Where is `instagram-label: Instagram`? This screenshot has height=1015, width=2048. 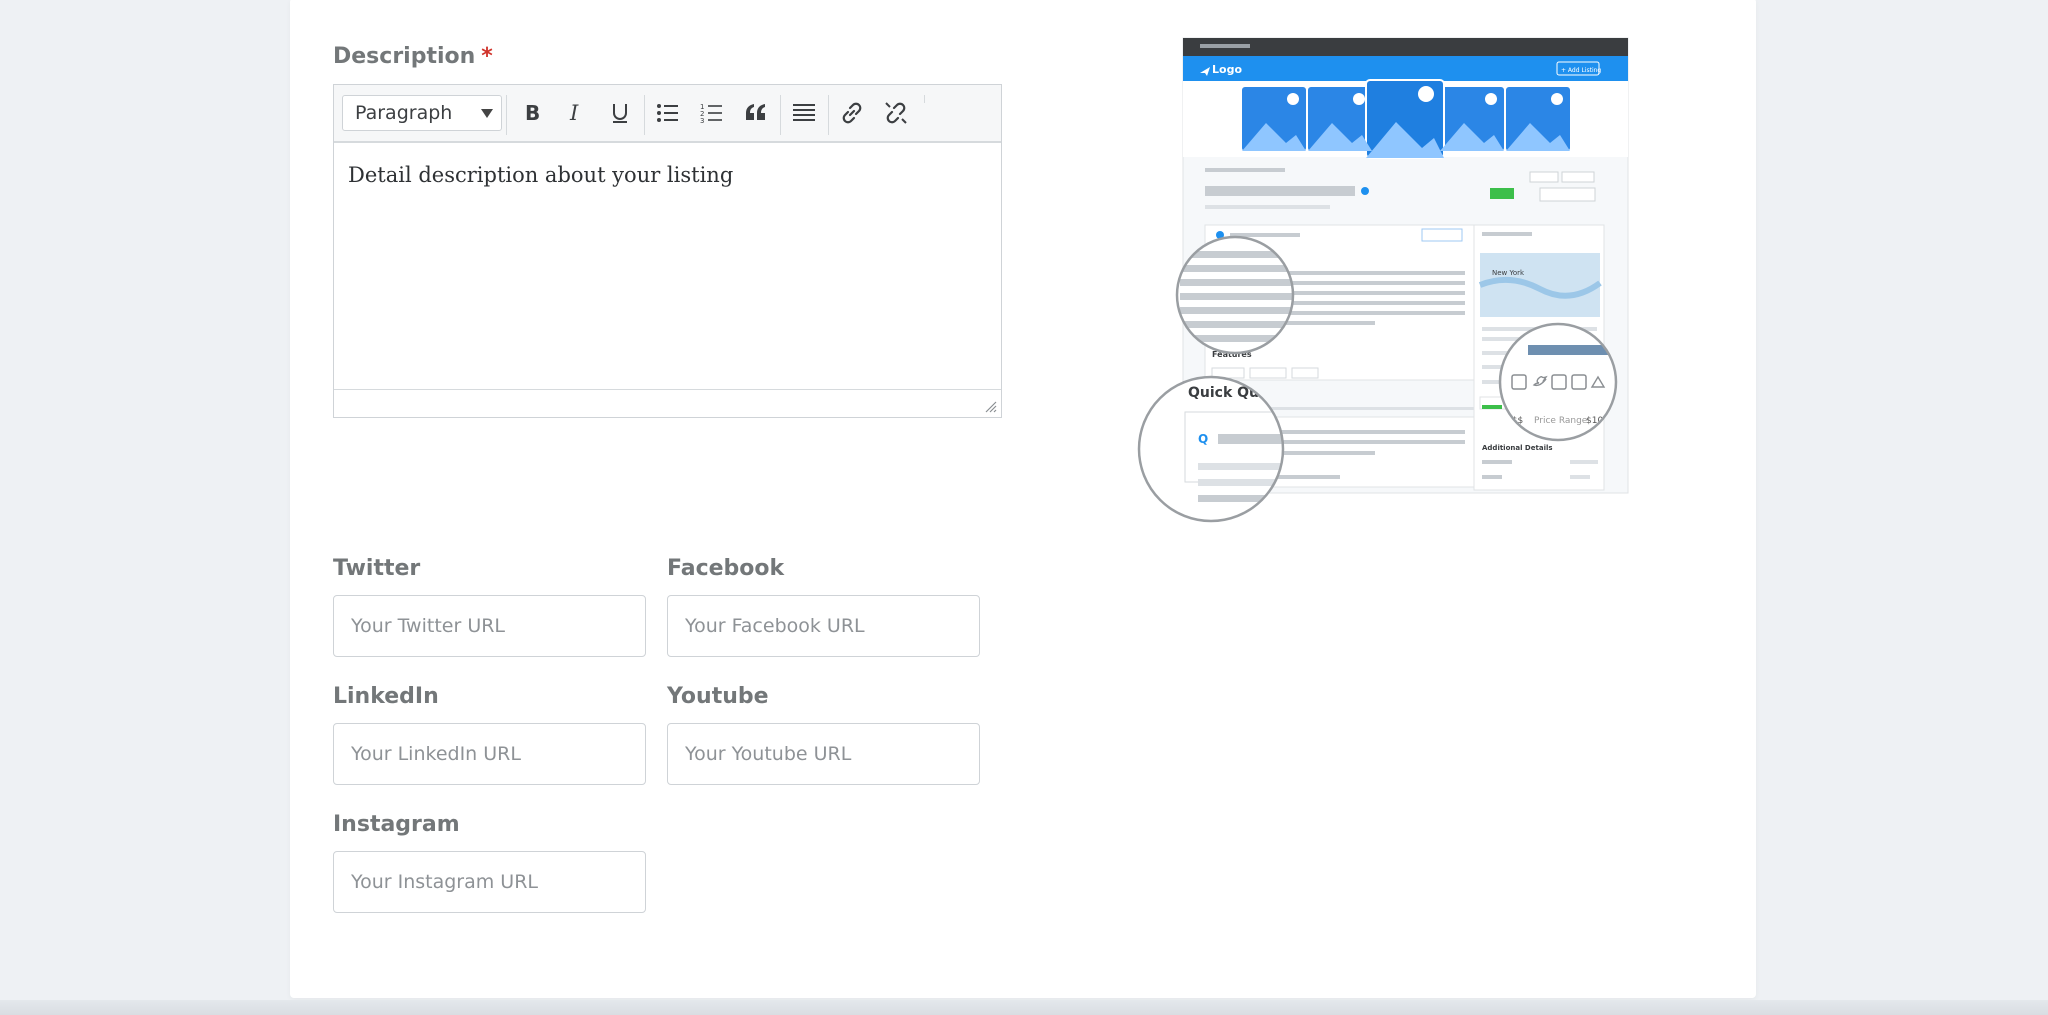 instagram-label: Instagram is located at coordinates (396, 824).